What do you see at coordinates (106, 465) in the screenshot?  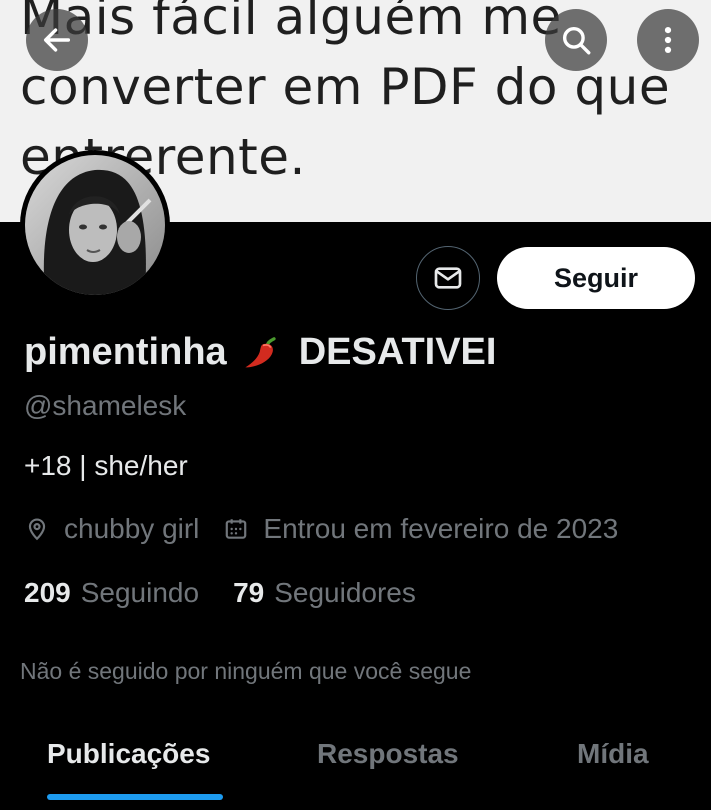 I see `bio: +18 | she/her` at bounding box center [106, 465].